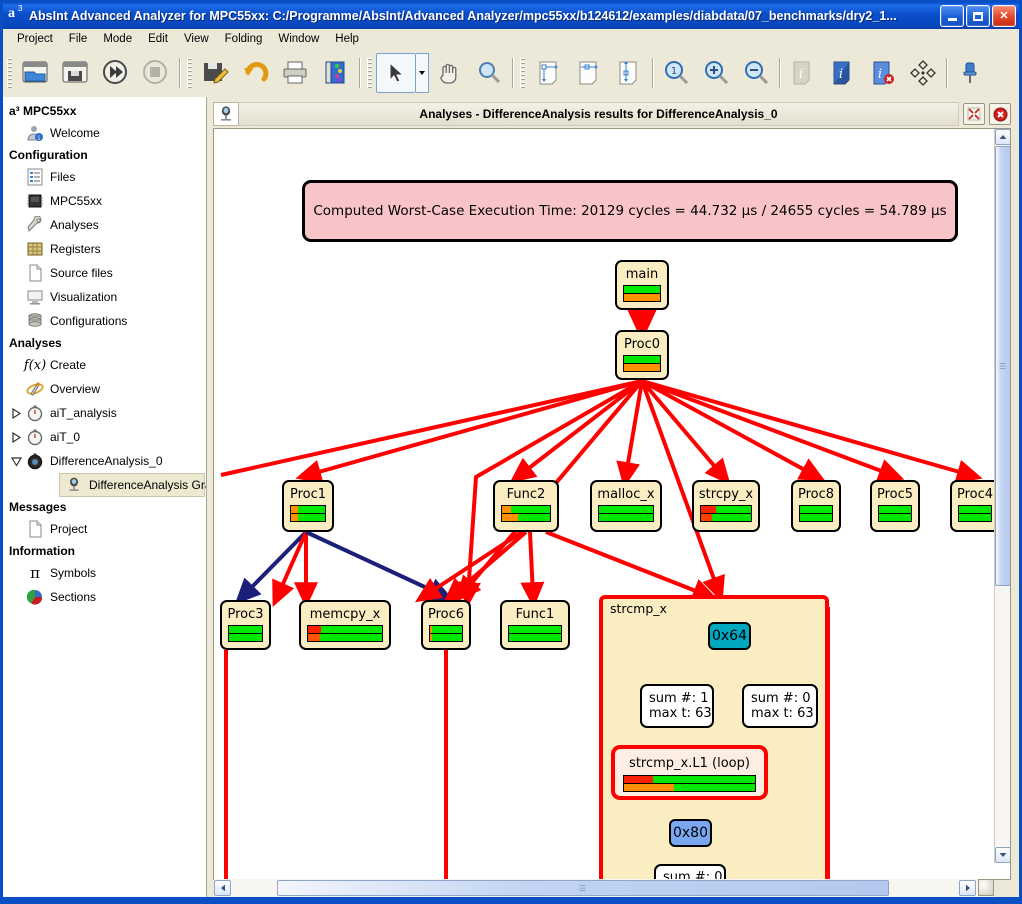 The height and width of the screenshot is (904, 1022). What do you see at coordinates (689, 772) in the screenshot?
I see `graph-loop-loop: strcmp_x.L1 (loop)` at bounding box center [689, 772].